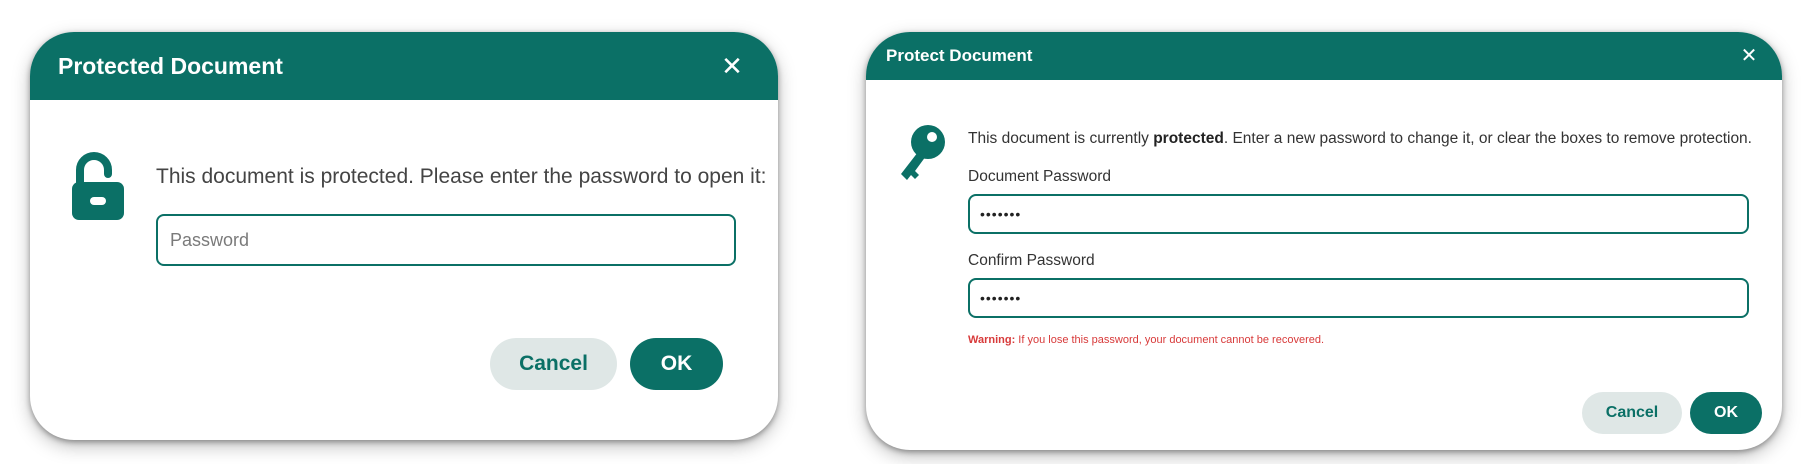  I want to click on dialog-title: Protect Document, so click(959, 55).